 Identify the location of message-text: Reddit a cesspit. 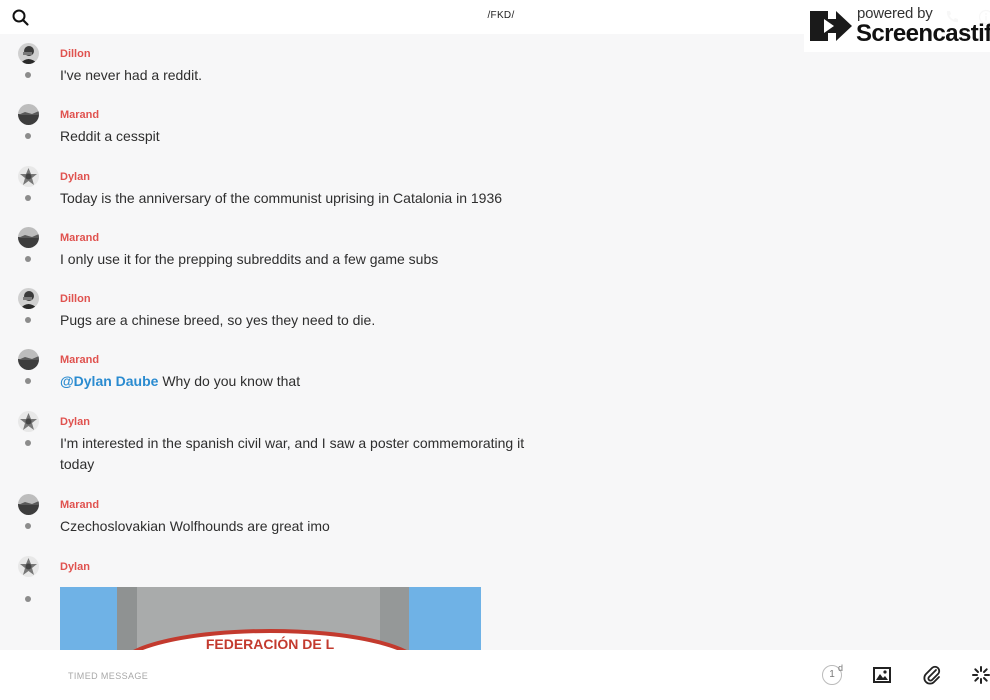
(110, 136).